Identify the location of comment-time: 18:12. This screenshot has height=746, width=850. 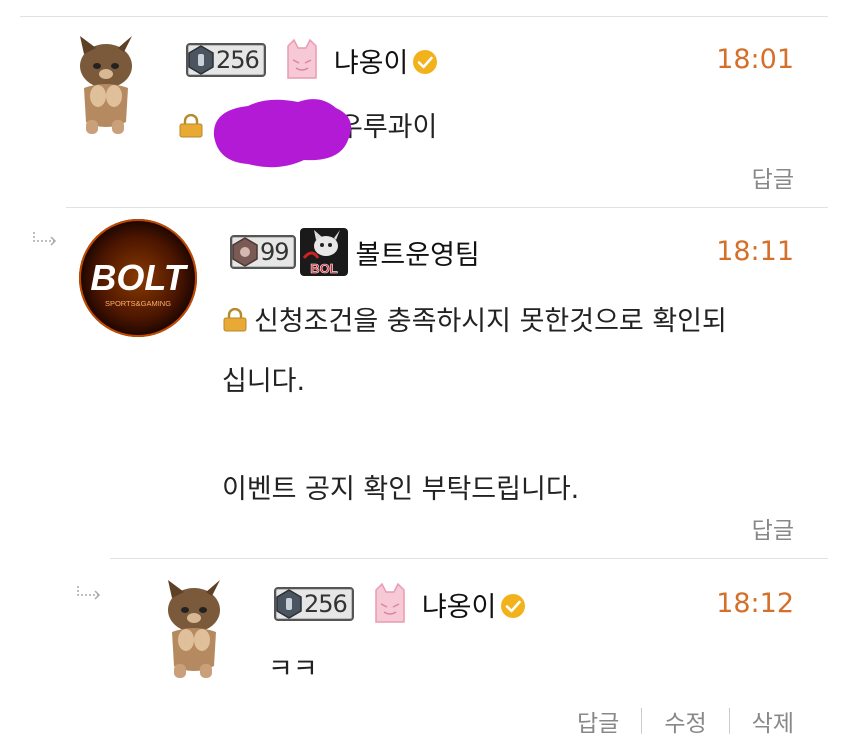
(755, 603).